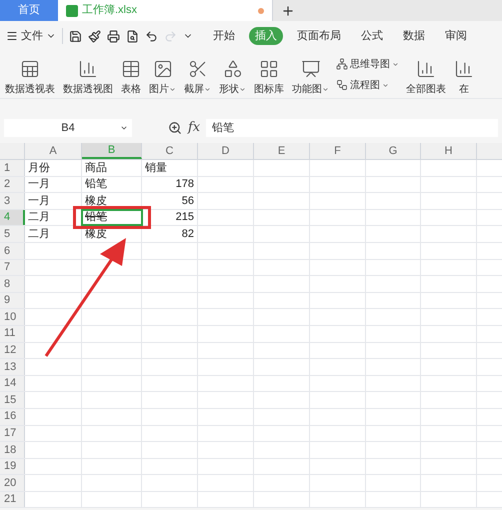 The height and width of the screenshot is (510, 502). What do you see at coordinates (75, 36) in the screenshot?
I see `save-icon` at bounding box center [75, 36].